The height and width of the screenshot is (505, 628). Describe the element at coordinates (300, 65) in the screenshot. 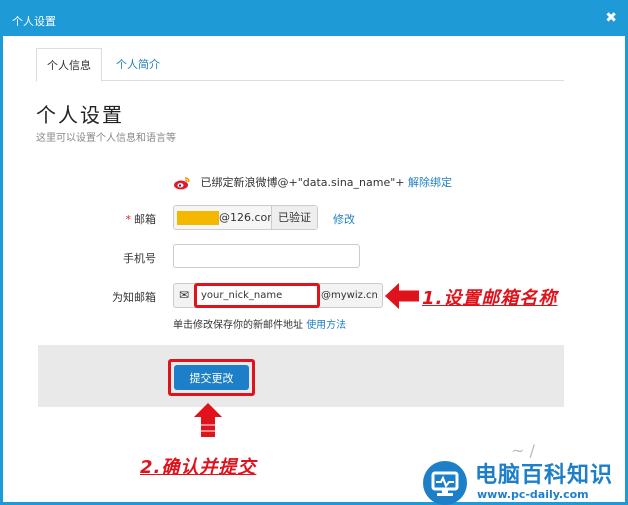

I see `tab-bar: 个人信息 个人简介` at that location.